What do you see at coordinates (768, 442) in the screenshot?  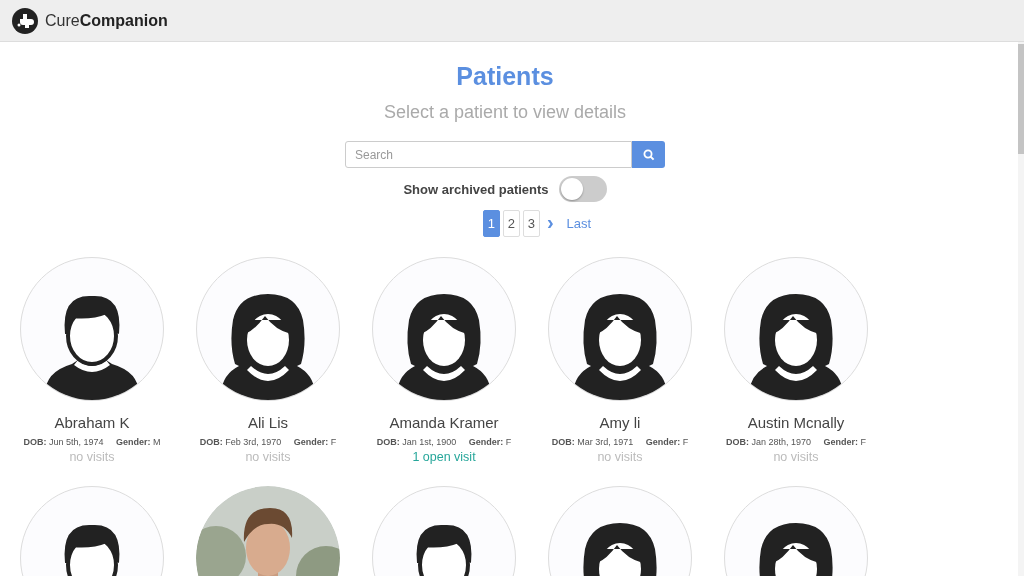 I see `dob-text: DOB: Jan 28th, 1970` at bounding box center [768, 442].